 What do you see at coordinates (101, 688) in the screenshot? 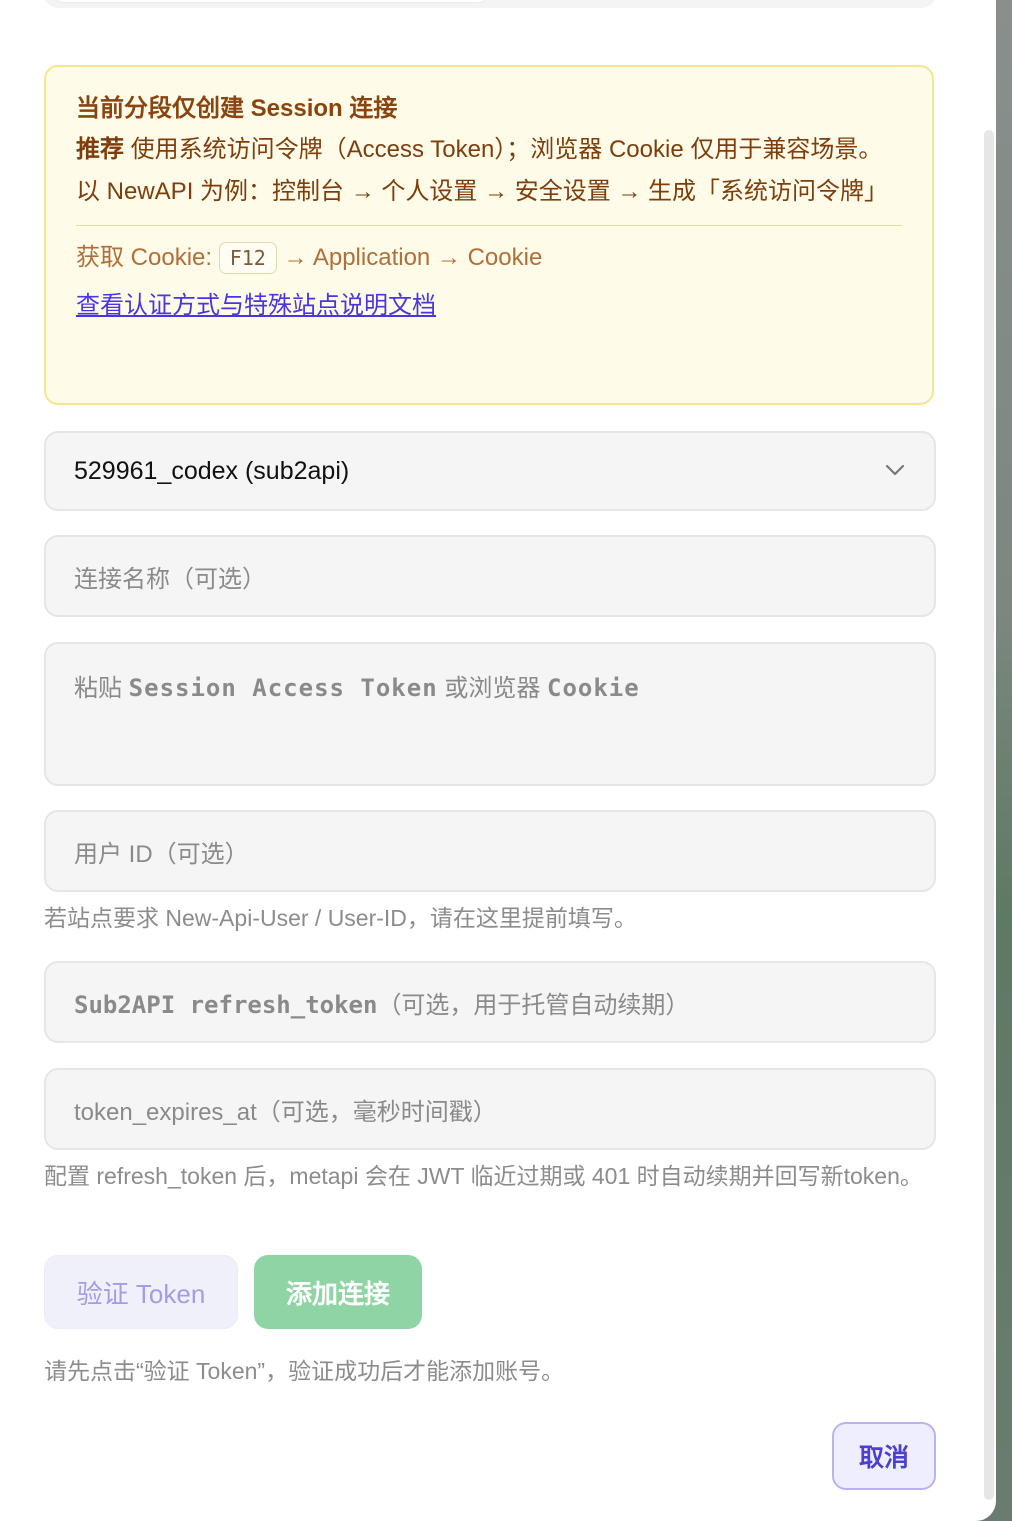
I see `token-placeholder-a: 粘贴` at bounding box center [101, 688].